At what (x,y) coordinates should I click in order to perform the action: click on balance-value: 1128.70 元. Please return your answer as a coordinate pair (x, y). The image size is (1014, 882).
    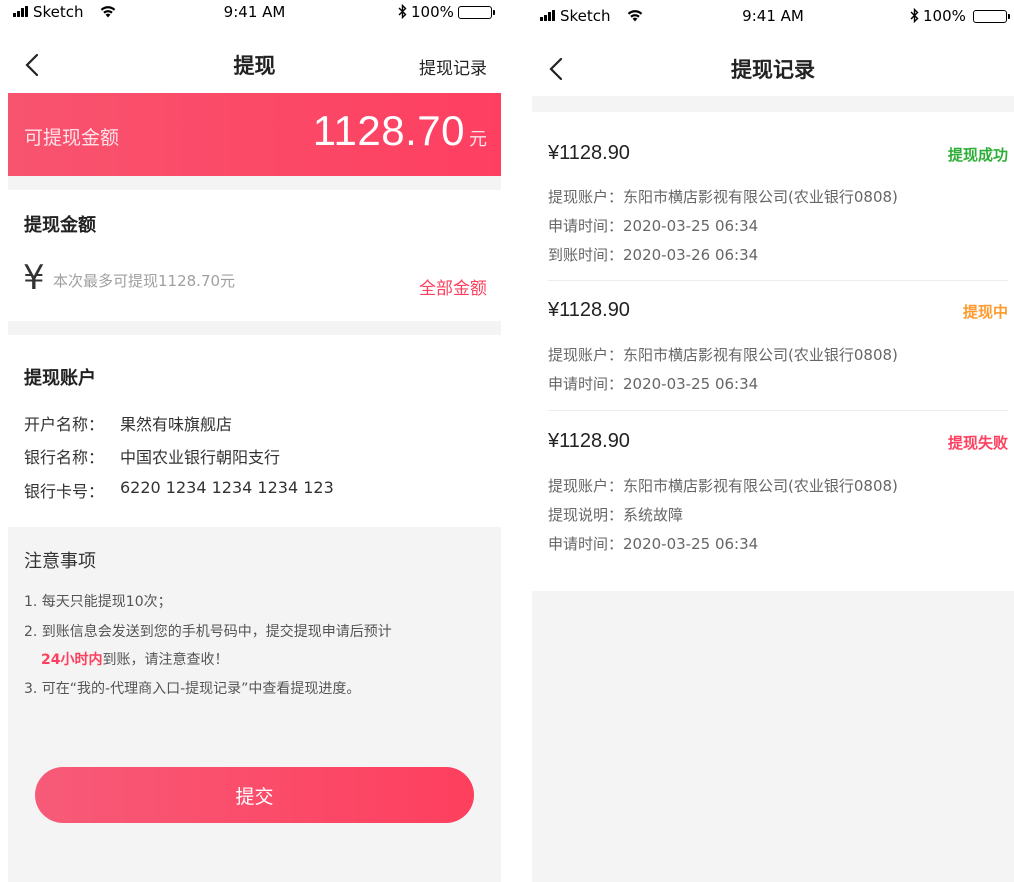
    Looking at the image, I should click on (400, 131).